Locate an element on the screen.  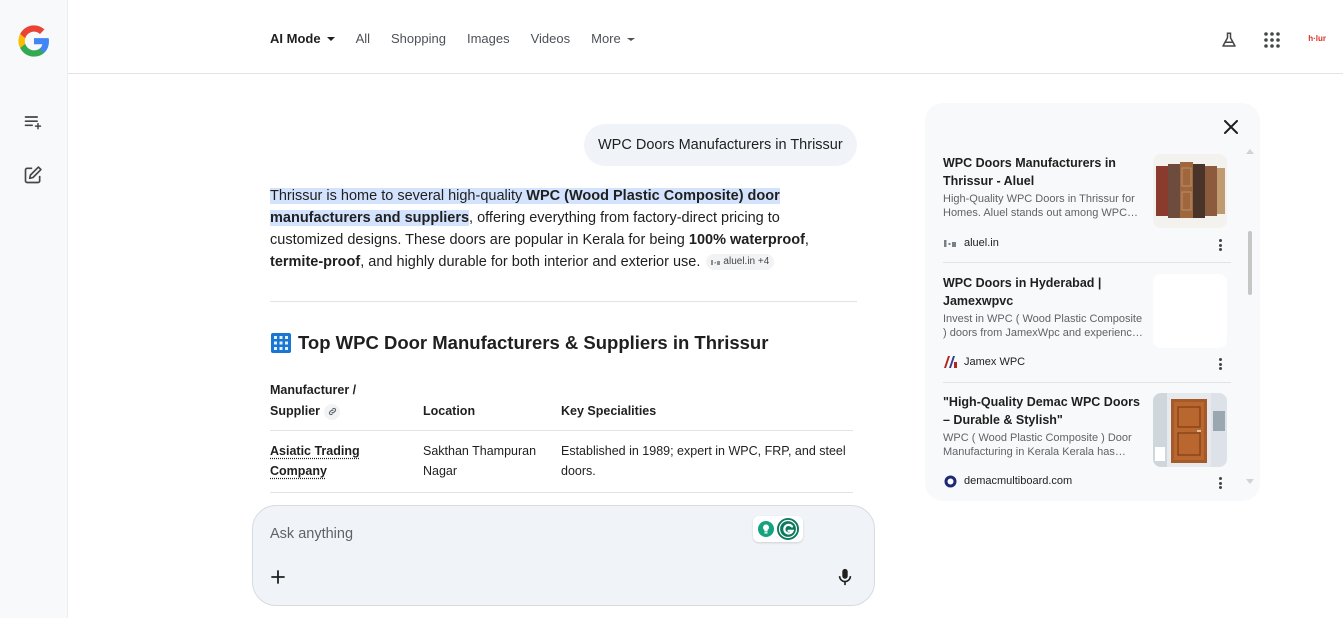
tab-videos: Videos is located at coordinates (551, 39).